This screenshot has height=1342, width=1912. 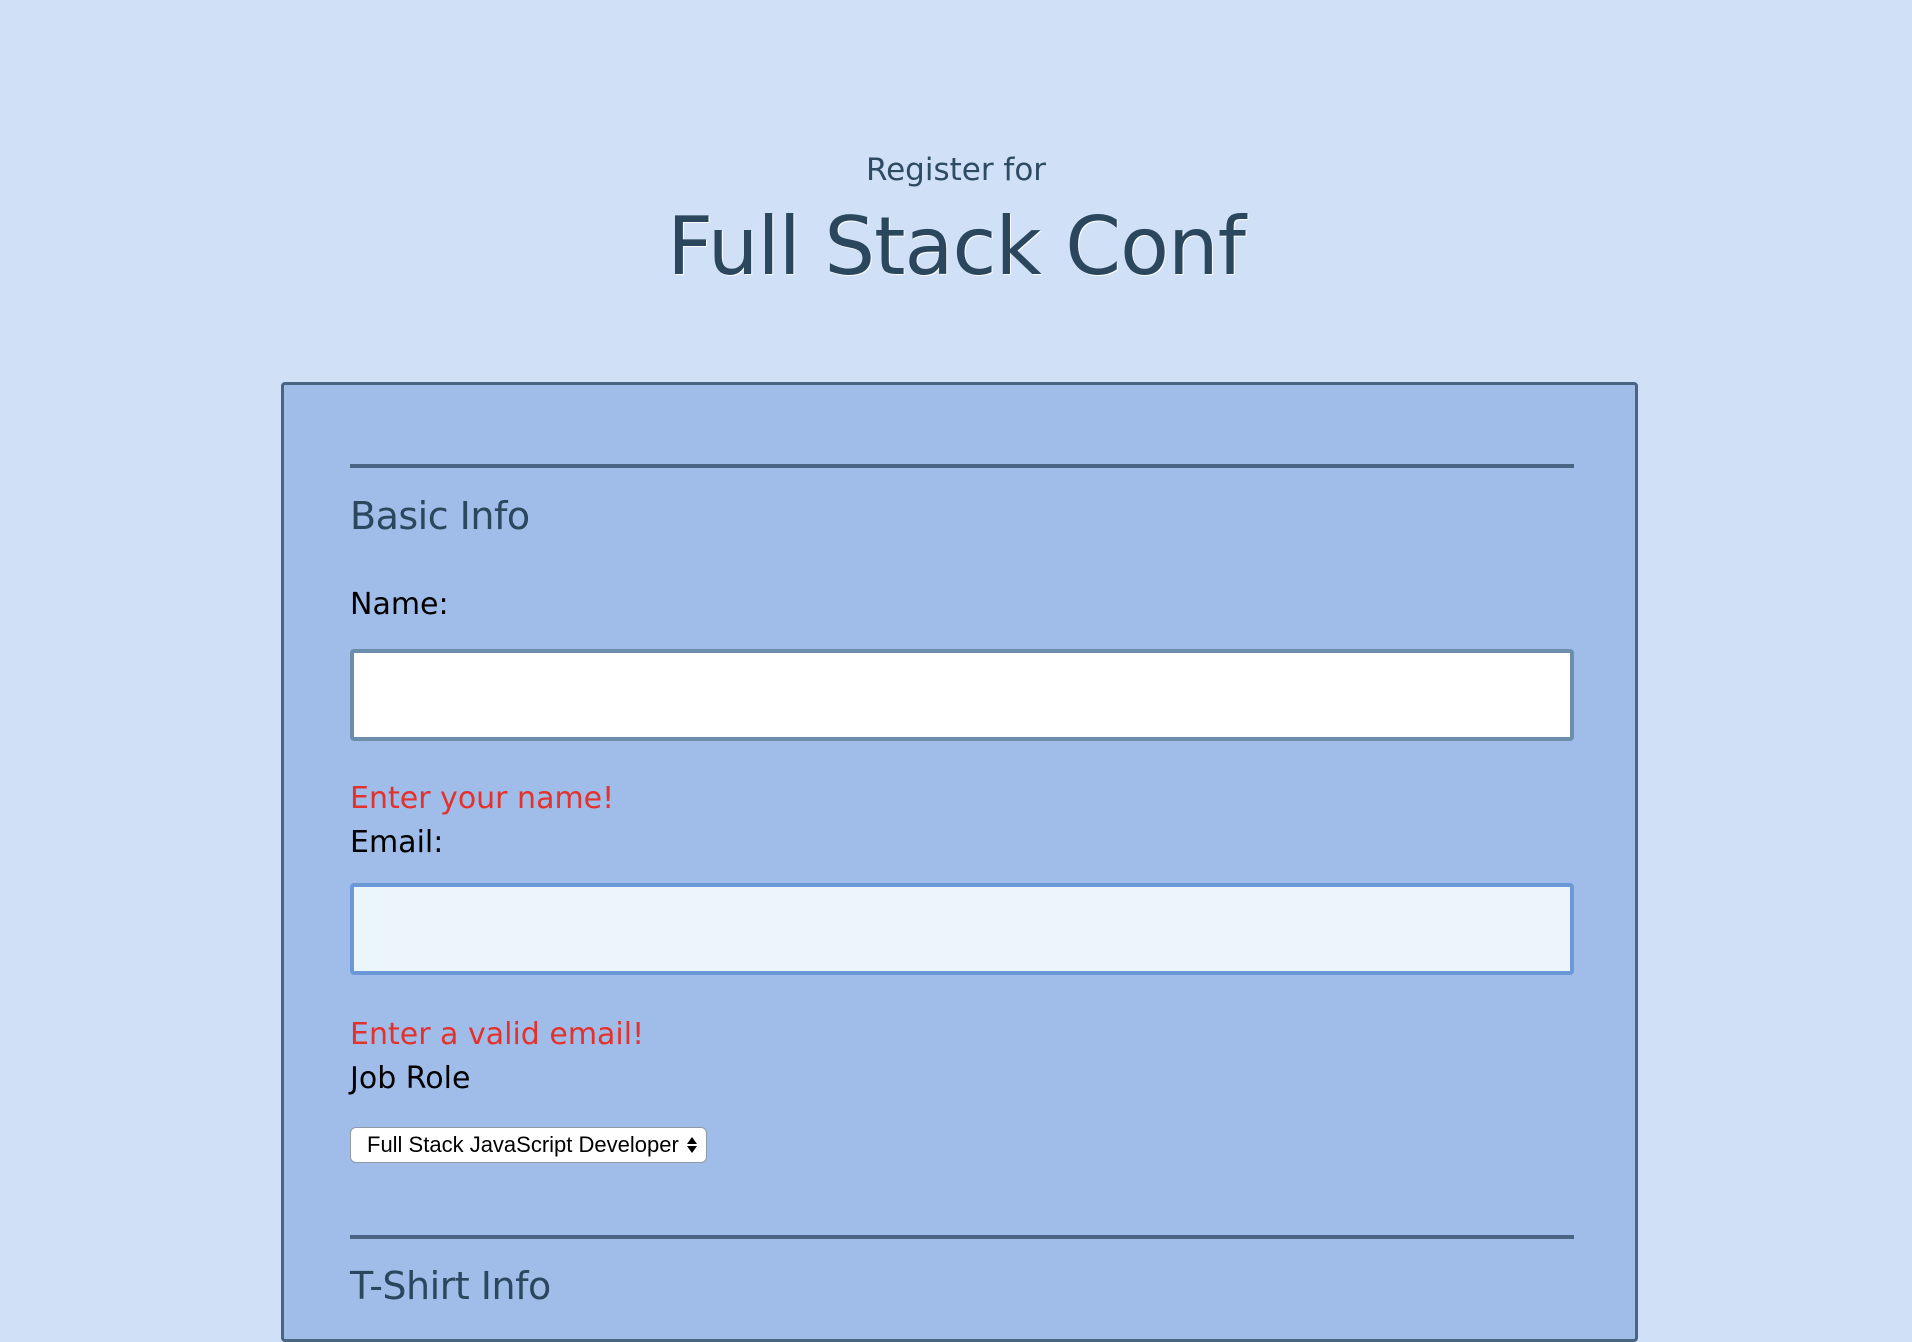 What do you see at coordinates (962, 466) in the screenshot?
I see `section-divider-basic-info` at bounding box center [962, 466].